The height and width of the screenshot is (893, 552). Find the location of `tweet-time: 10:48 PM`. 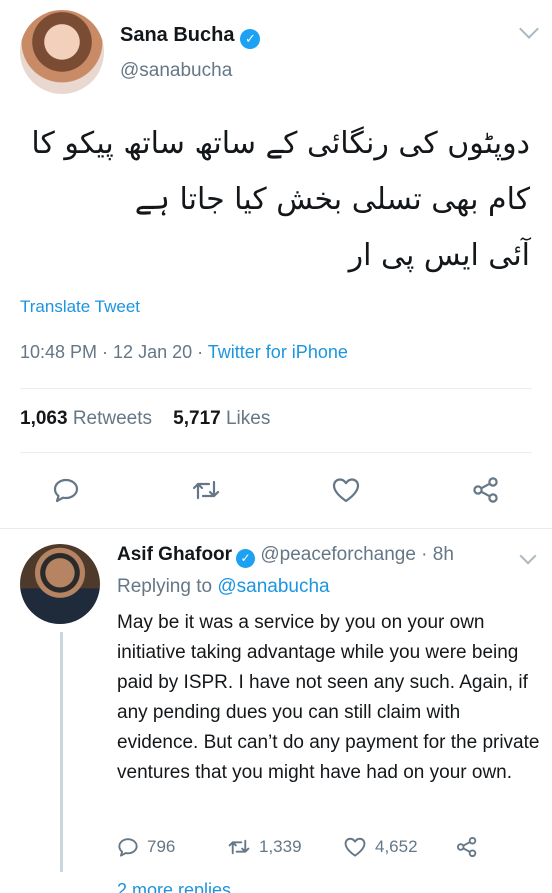

tweet-time: 10:48 PM is located at coordinates (58, 352).